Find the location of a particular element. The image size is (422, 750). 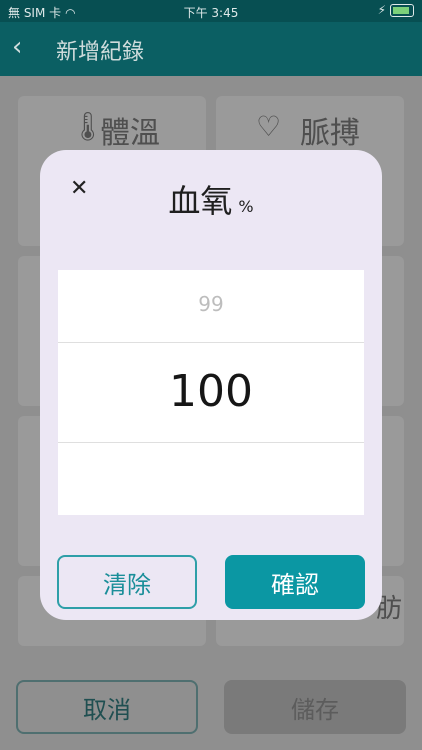

status-bar: 無 SIM 卡 ◠ 下午 3:45 ⚡ is located at coordinates (211, 11).